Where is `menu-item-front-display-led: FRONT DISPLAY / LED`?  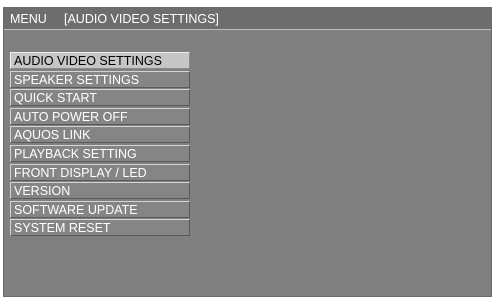
menu-item-front-display-led: FRONT DISPLAY / LED is located at coordinates (100, 172).